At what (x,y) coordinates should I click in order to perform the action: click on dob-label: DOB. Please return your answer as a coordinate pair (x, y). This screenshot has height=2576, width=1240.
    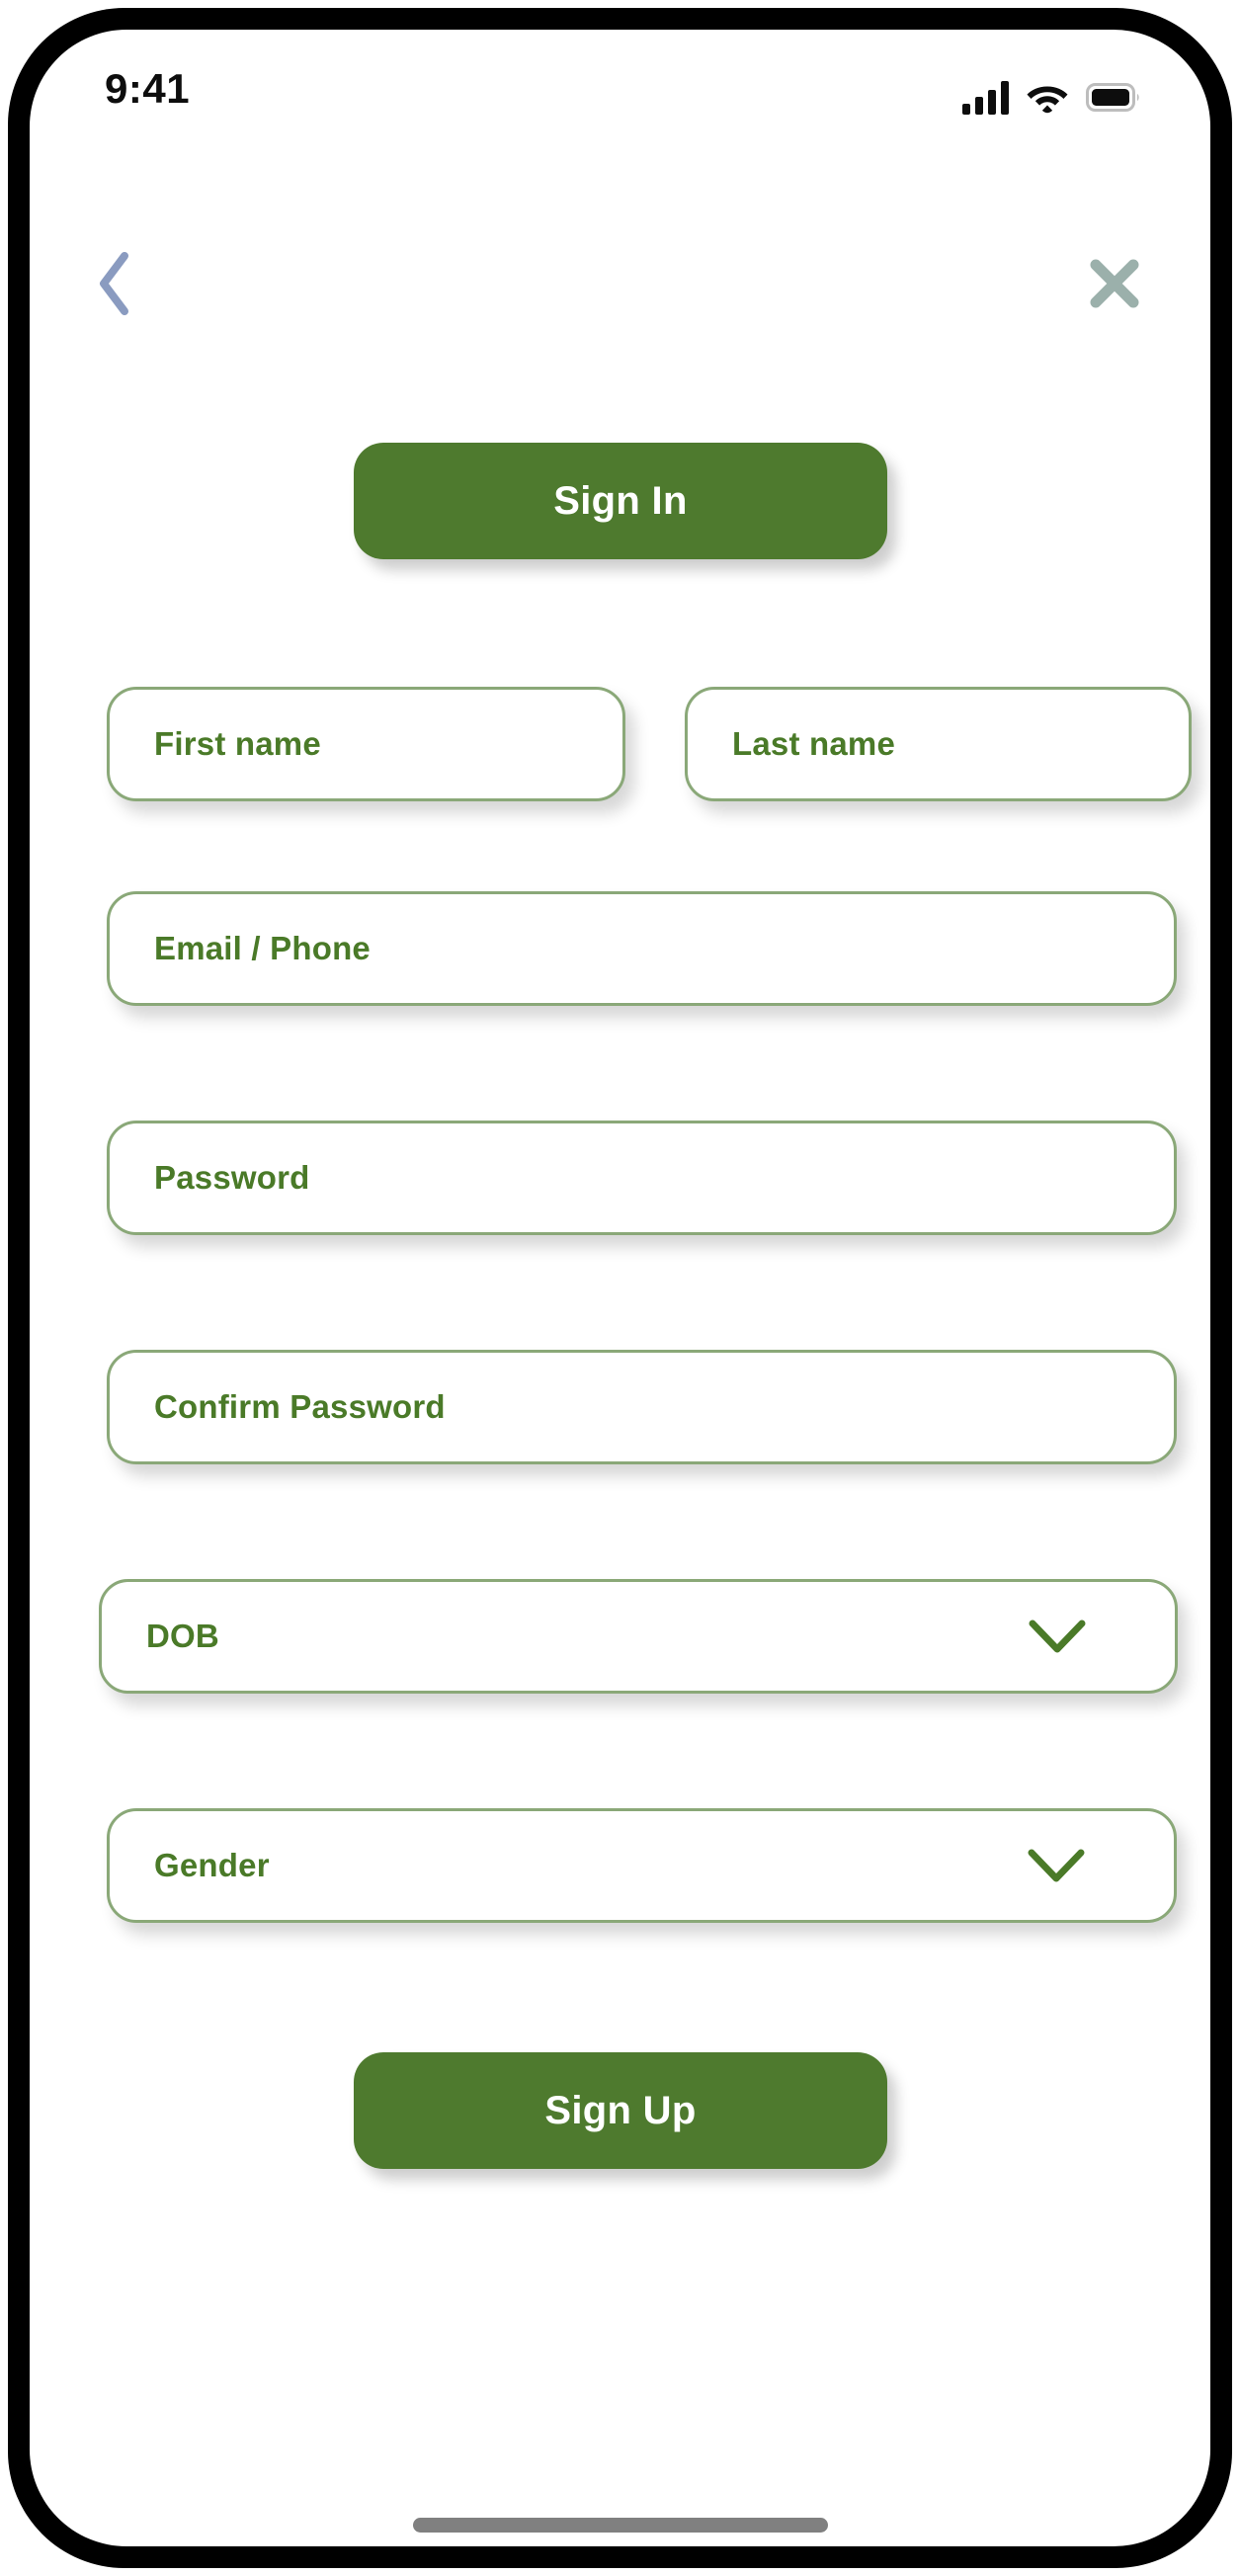
    Looking at the image, I should click on (182, 1636).